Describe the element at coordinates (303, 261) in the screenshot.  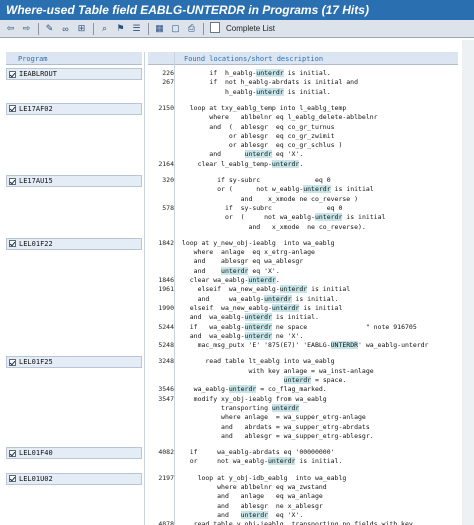
I see `source-line: and ablesgr eq wa_ablesgr` at that location.